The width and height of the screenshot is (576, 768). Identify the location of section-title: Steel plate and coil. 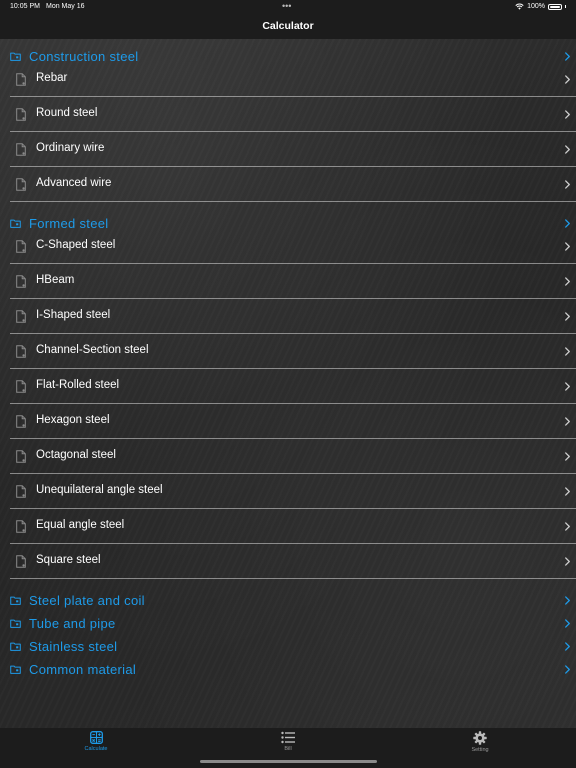
(87, 600).